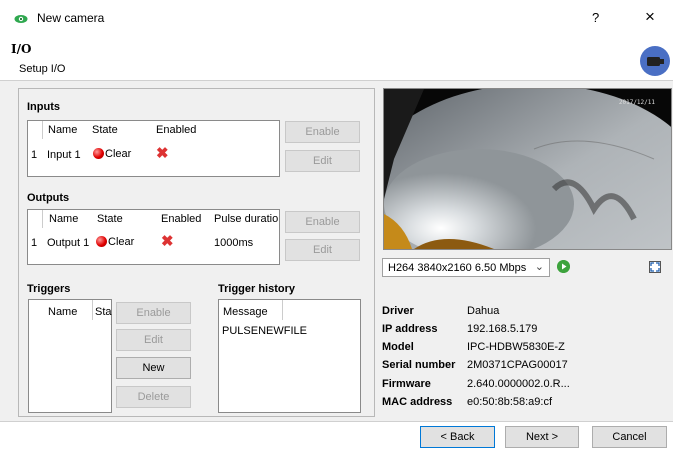 The height and width of the screenshot is (458, 673). I want to click on cancel-button: Cancel, so click(629, 437).